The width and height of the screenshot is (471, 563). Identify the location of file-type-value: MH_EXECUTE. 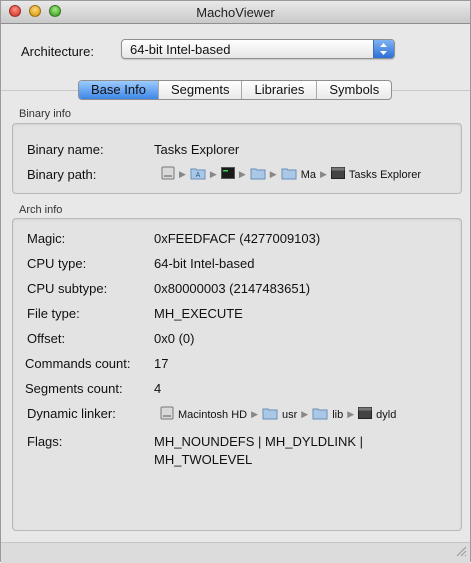
(198, 313).